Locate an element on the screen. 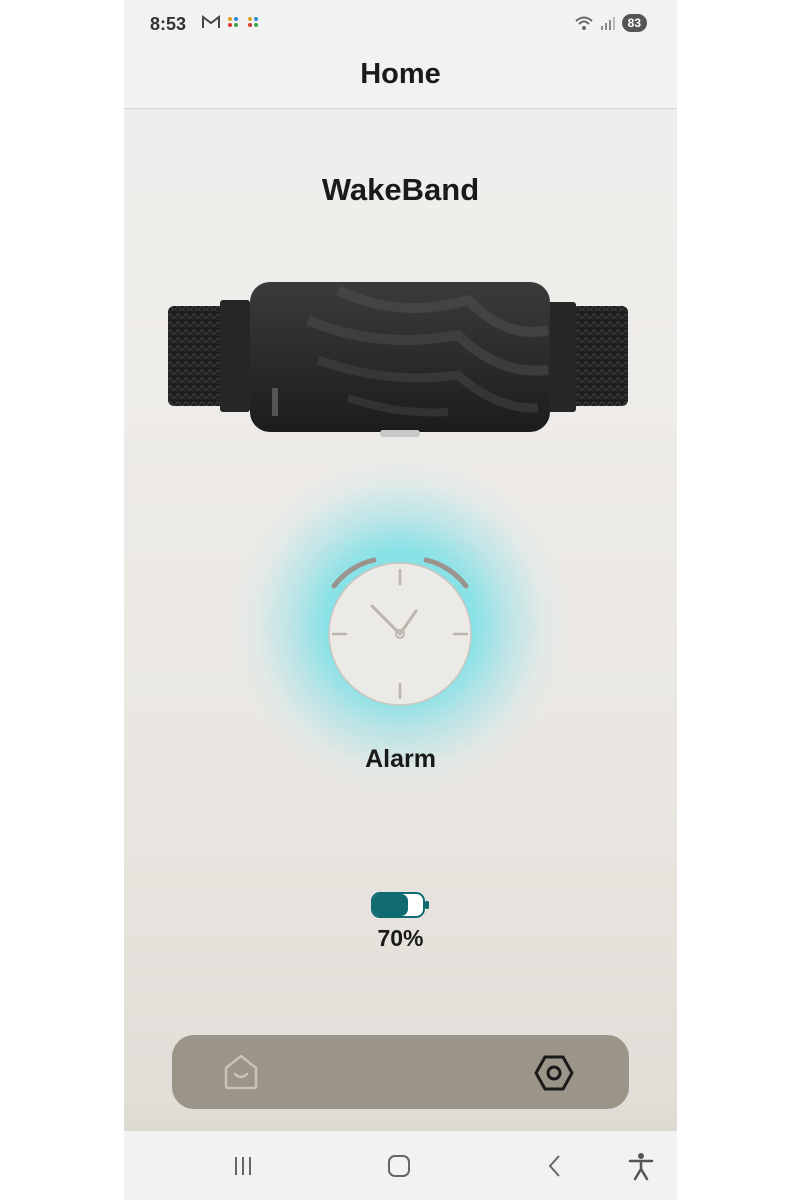  gmail-icon is located at coordinates (211, 21).